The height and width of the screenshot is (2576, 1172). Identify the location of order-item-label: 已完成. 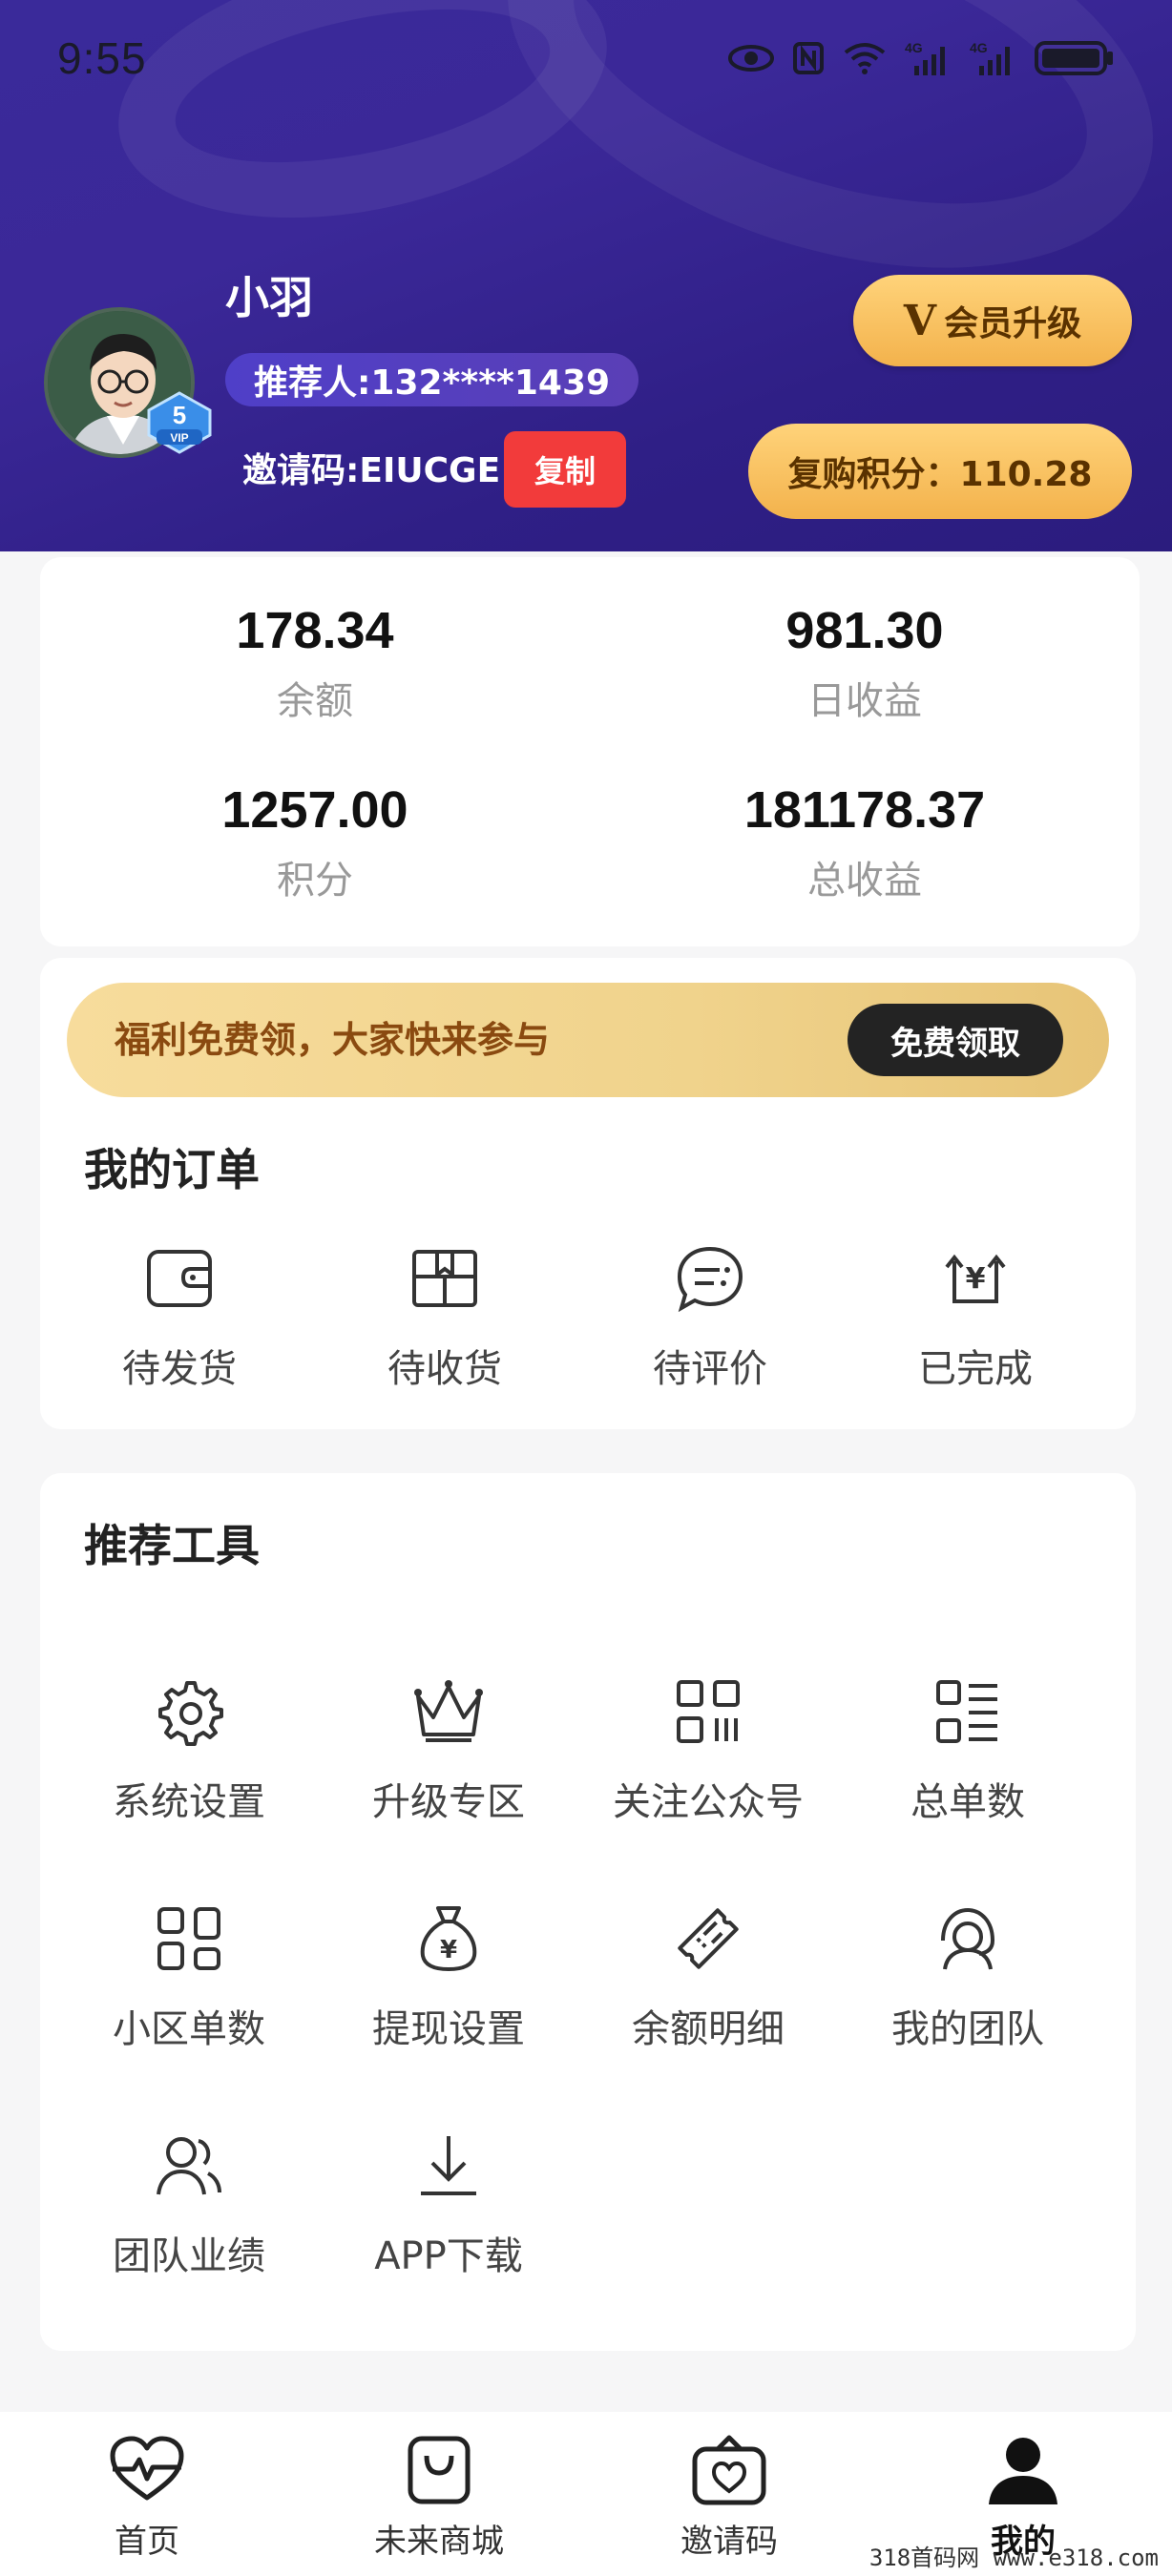
(976, 1369).